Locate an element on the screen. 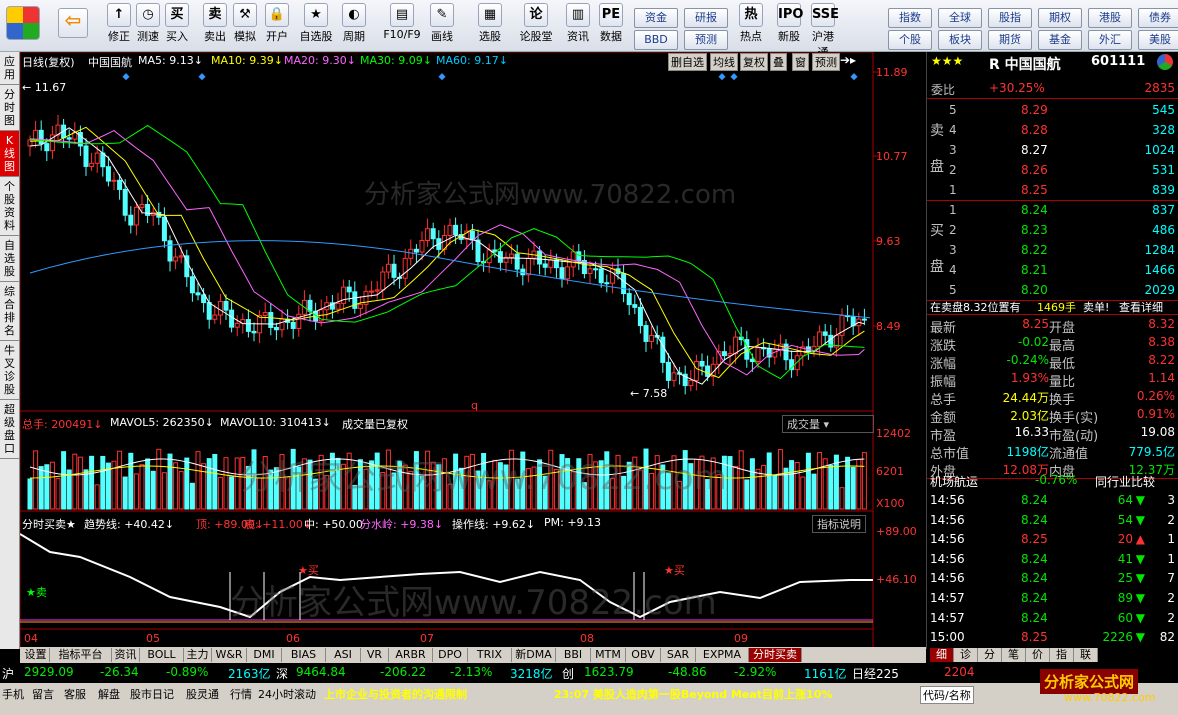 This screenshot has height=715, width=1178. watermark-indicator: 分析家公式网www.70822.com is located at coordinates (473, 603).